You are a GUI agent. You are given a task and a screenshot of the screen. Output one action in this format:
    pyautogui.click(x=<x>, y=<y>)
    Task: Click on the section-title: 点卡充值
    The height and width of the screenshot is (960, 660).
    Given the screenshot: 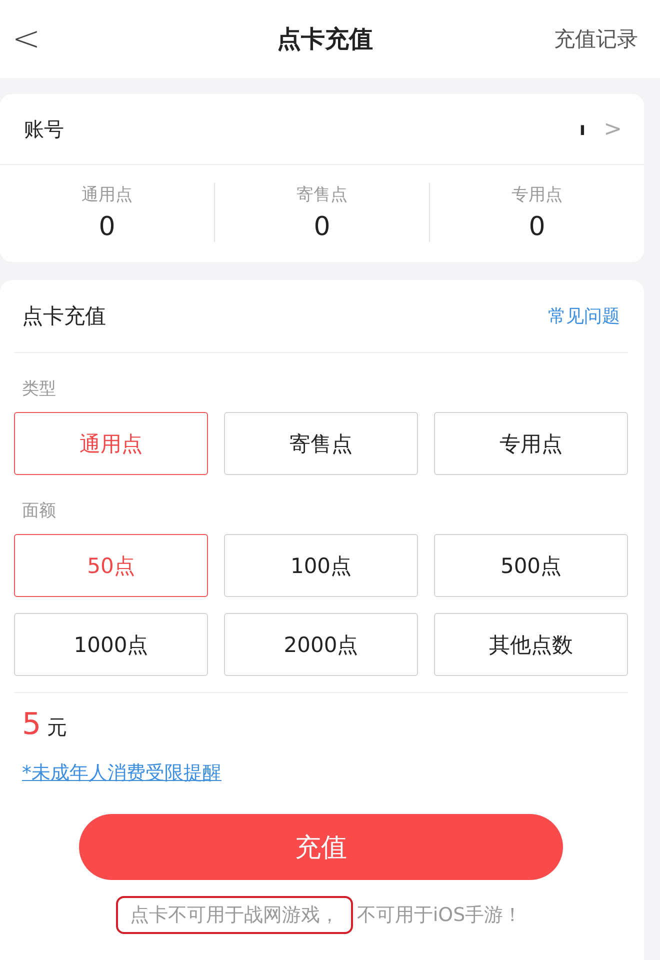 What is the action you would take?
    pyautogui.click(x=64, y=316)
    